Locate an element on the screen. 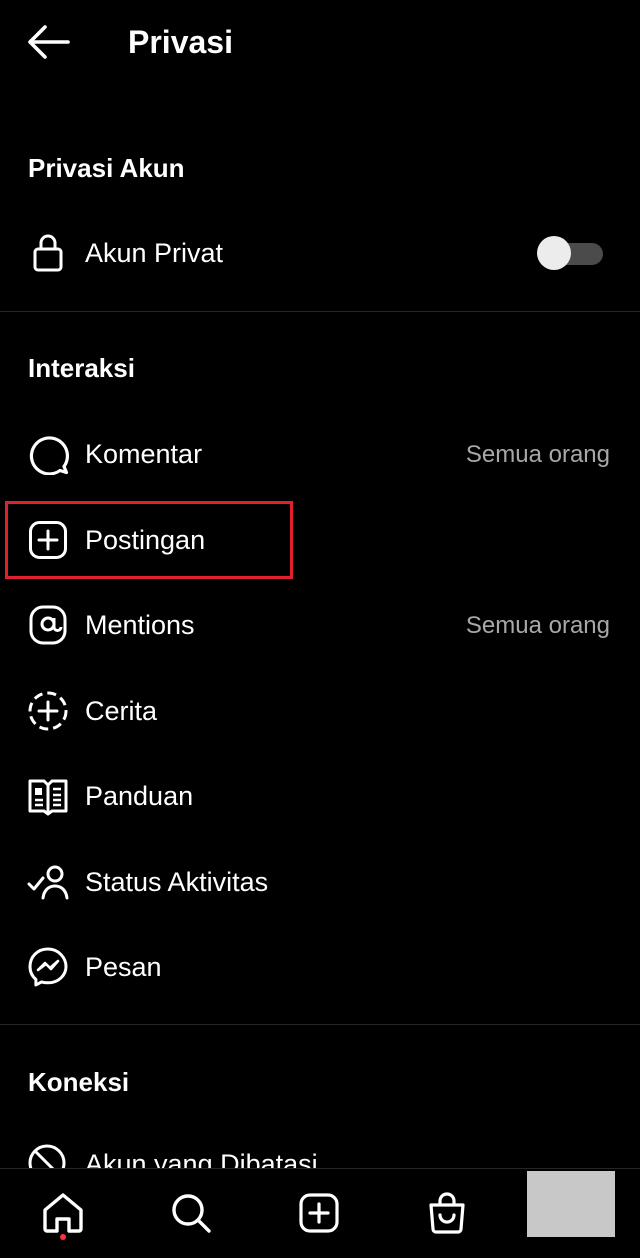 This screenshot has width=640, height=1258. nav-home is located at coordinates (63, 1213).